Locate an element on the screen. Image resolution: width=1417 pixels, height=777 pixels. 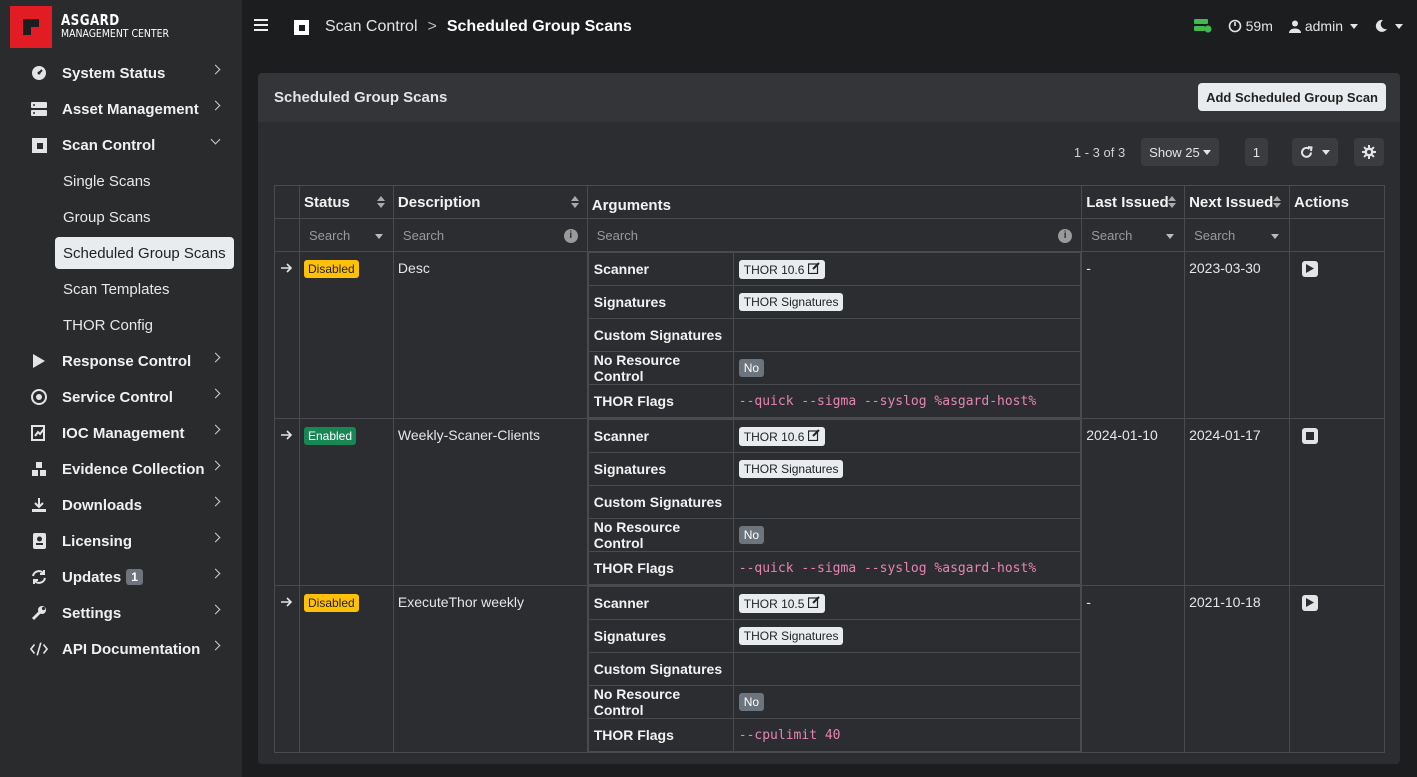
sidebar-item-asset-management: Asset Management is located at coordinates (121, 109).